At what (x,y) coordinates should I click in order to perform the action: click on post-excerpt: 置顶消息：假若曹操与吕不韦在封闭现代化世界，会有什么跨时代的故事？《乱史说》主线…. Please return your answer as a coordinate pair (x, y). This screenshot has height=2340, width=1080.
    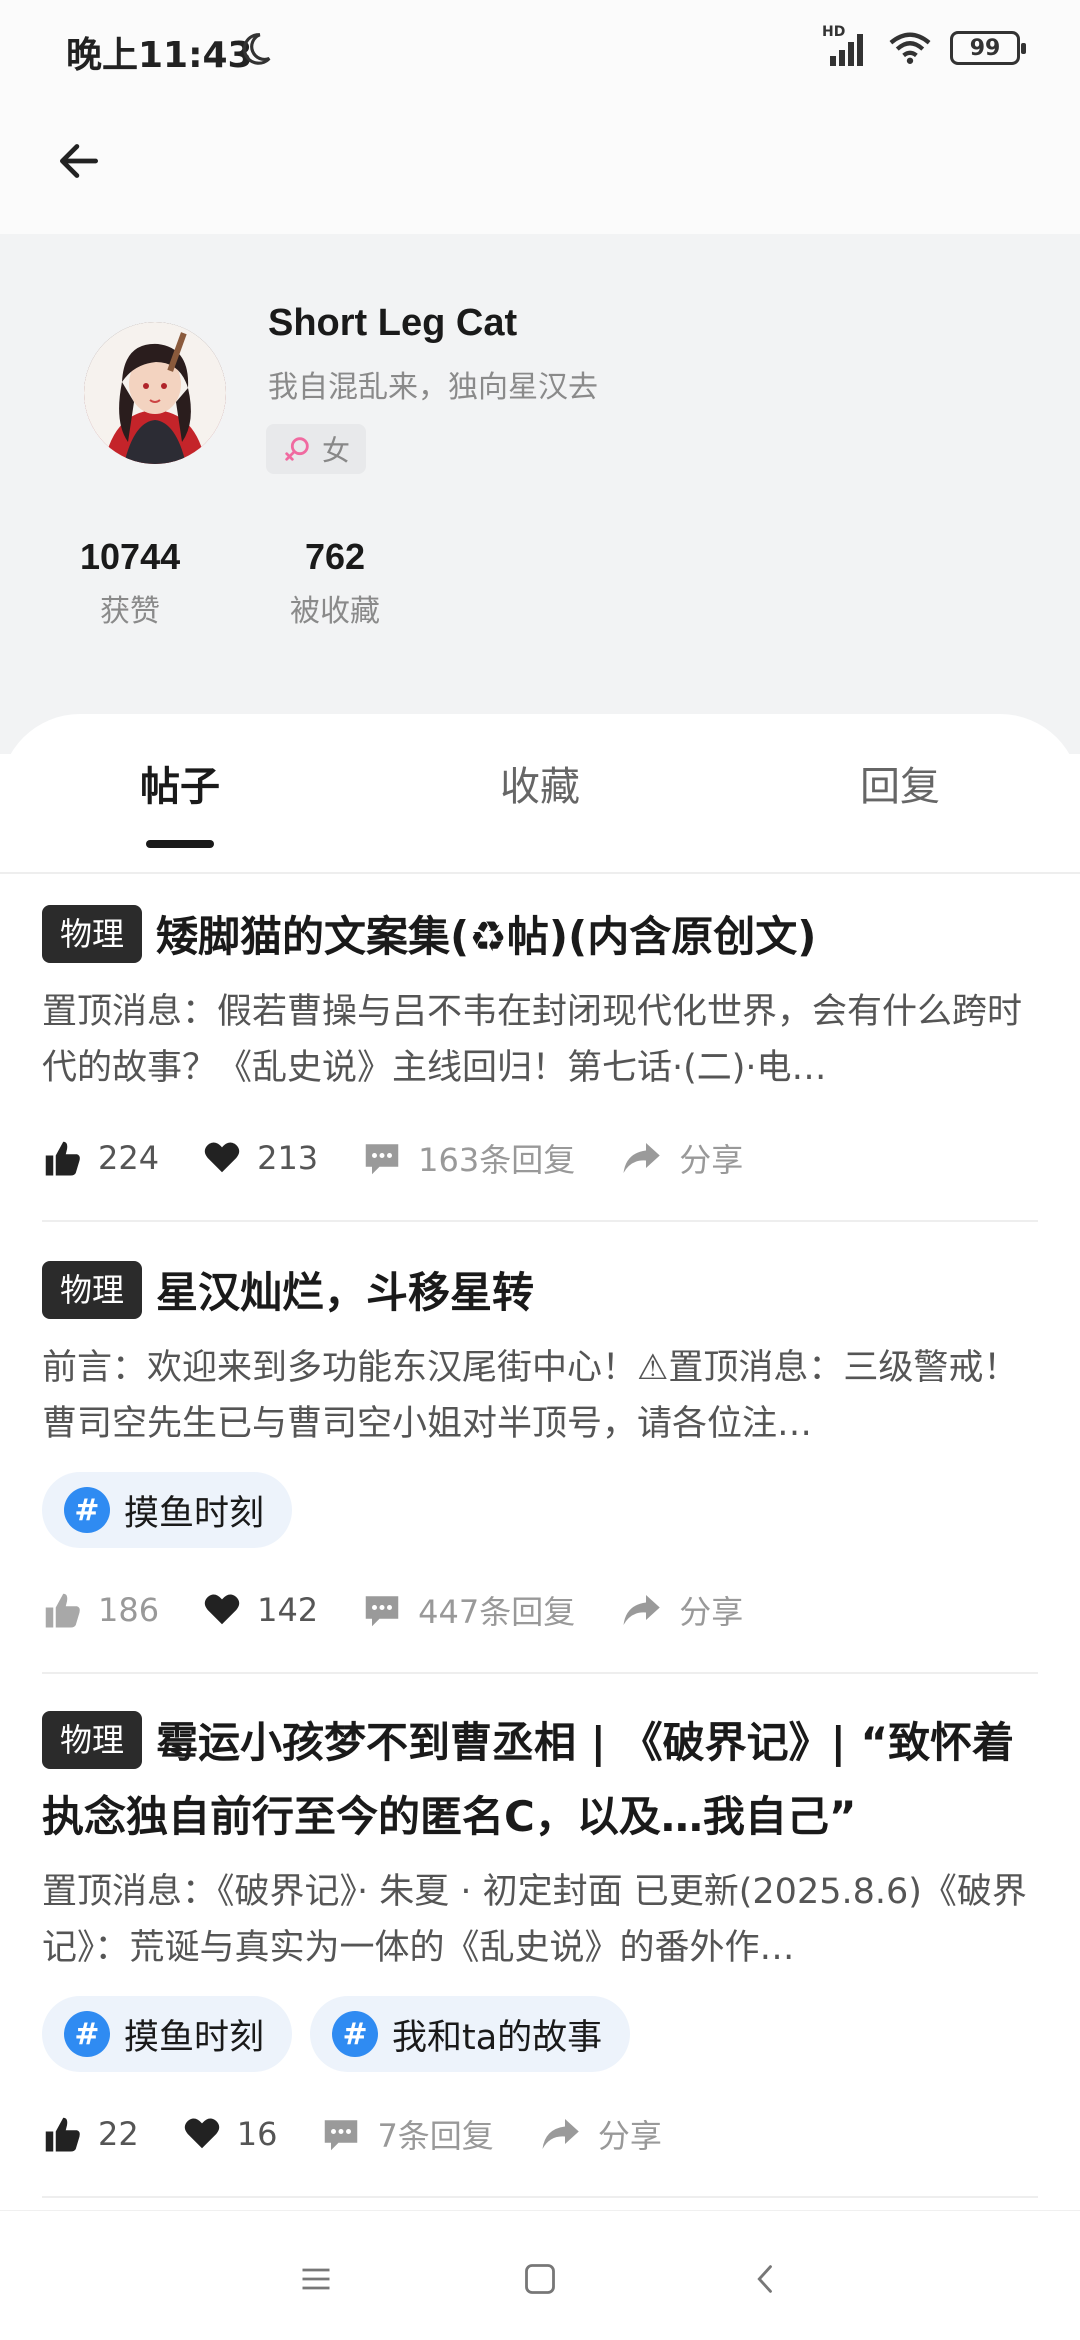
    Looking at the image, I should click on (532, 1040).